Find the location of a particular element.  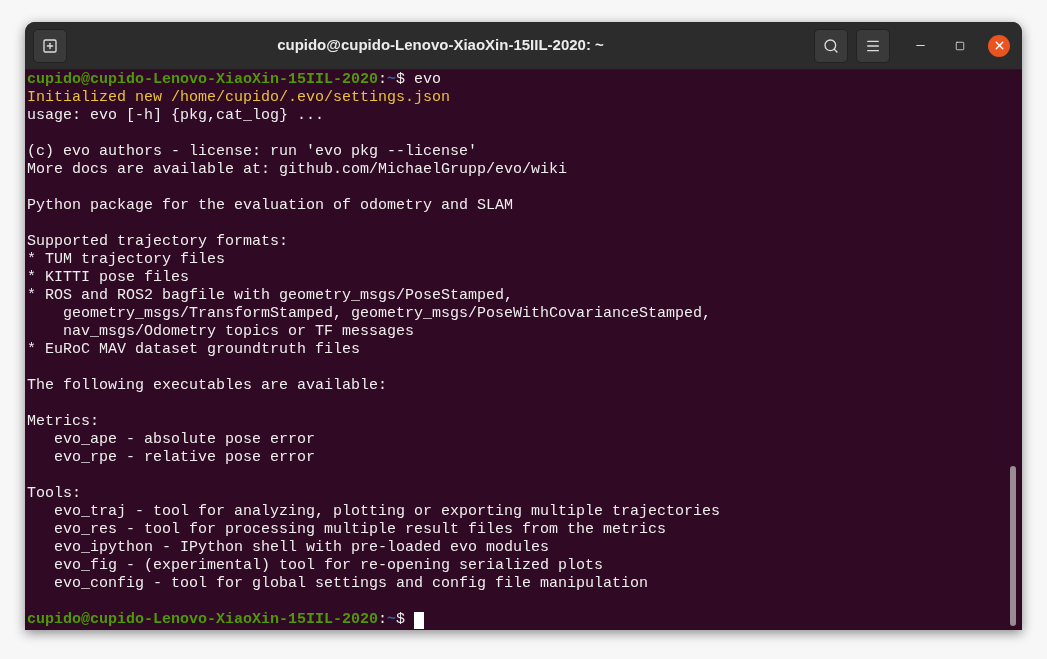

search-button is located at coordinates (831, 45).